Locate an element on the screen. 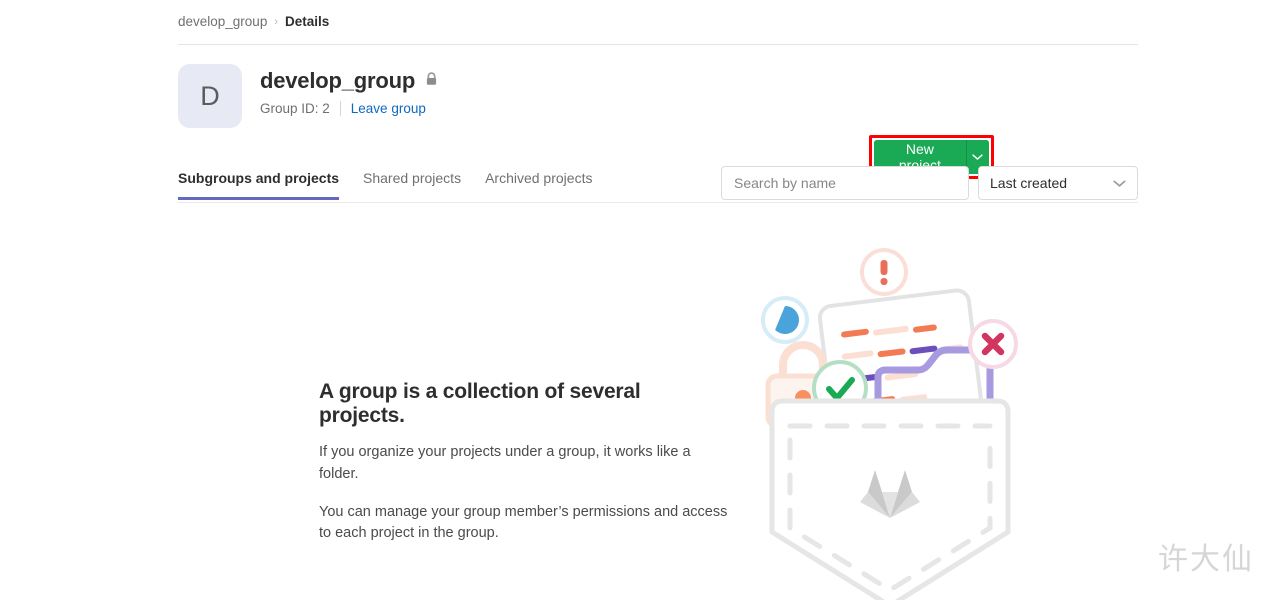 This screenshot has width=1282, height=600. tab-shared-projects: Shared projects is located at coordinates (412, 183).